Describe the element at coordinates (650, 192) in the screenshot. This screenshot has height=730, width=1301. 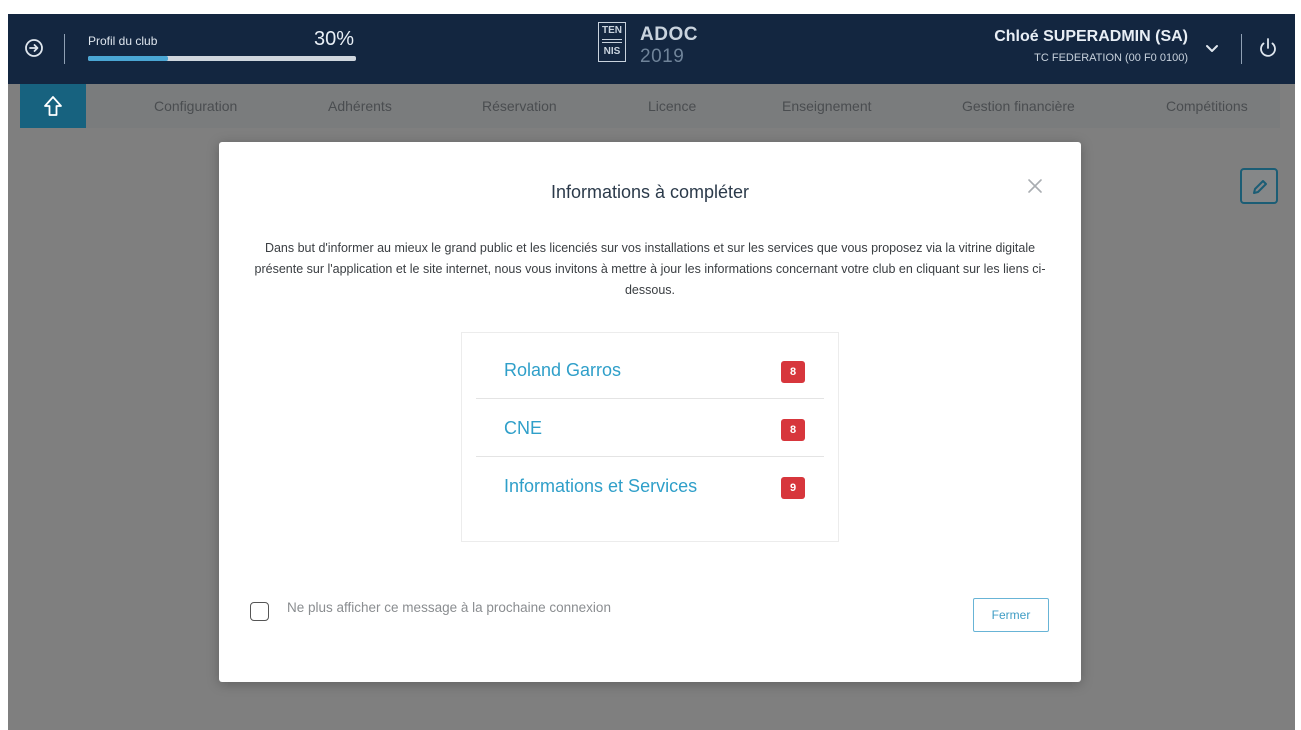
I see `modal-title: Informations à compléter` at that location.